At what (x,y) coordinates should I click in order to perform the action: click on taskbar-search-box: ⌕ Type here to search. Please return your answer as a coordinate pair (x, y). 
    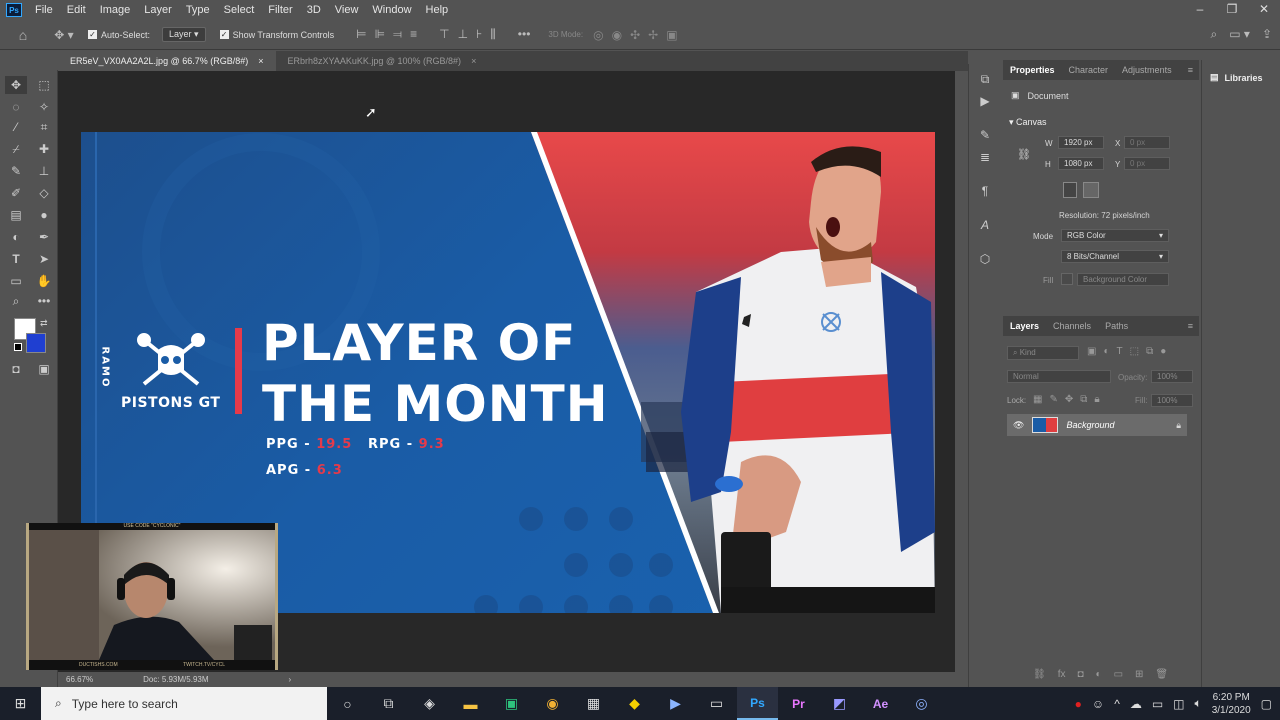
    Looking at the image, I should click on (184, 703).